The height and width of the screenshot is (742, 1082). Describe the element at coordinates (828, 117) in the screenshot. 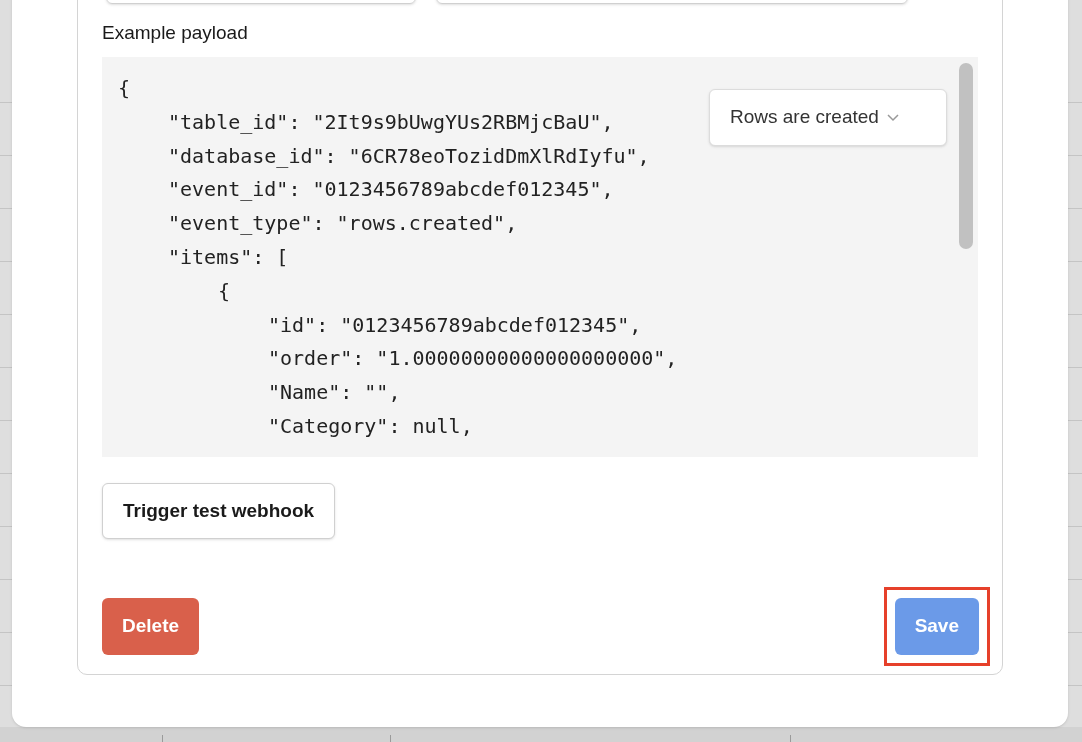

I see `event-select: Rows are created` at that location.